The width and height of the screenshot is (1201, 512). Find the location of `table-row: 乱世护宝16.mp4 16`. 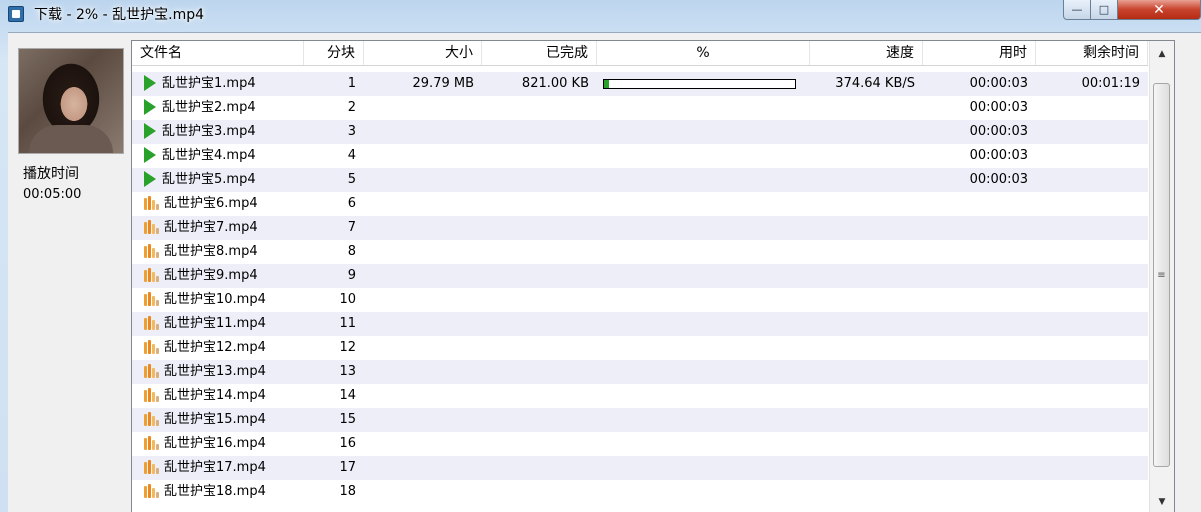

table-row: 乱世护宝16.mp4 16 is located at coordinates (640, 444).